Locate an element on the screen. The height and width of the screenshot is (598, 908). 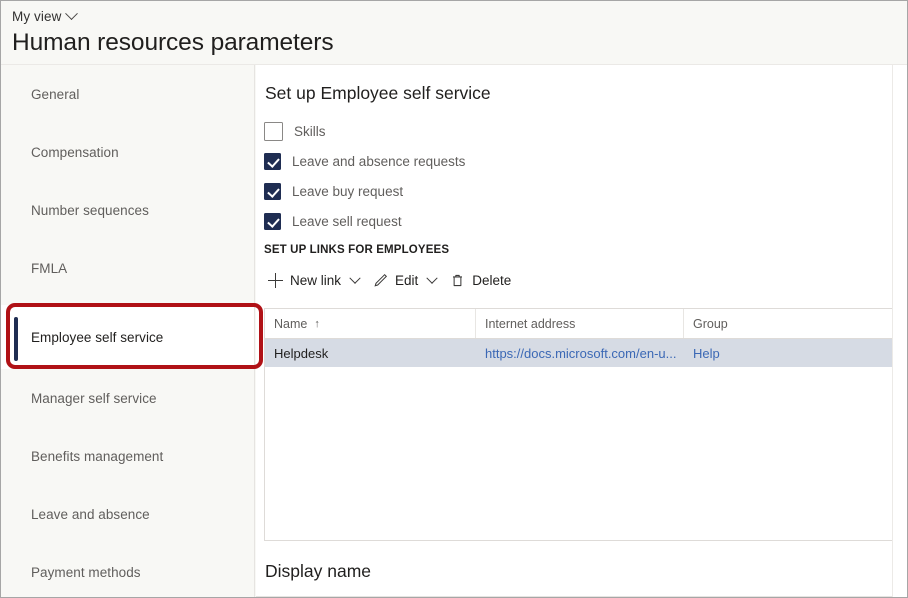
pencil-icon is located at coordinates (380, 280).